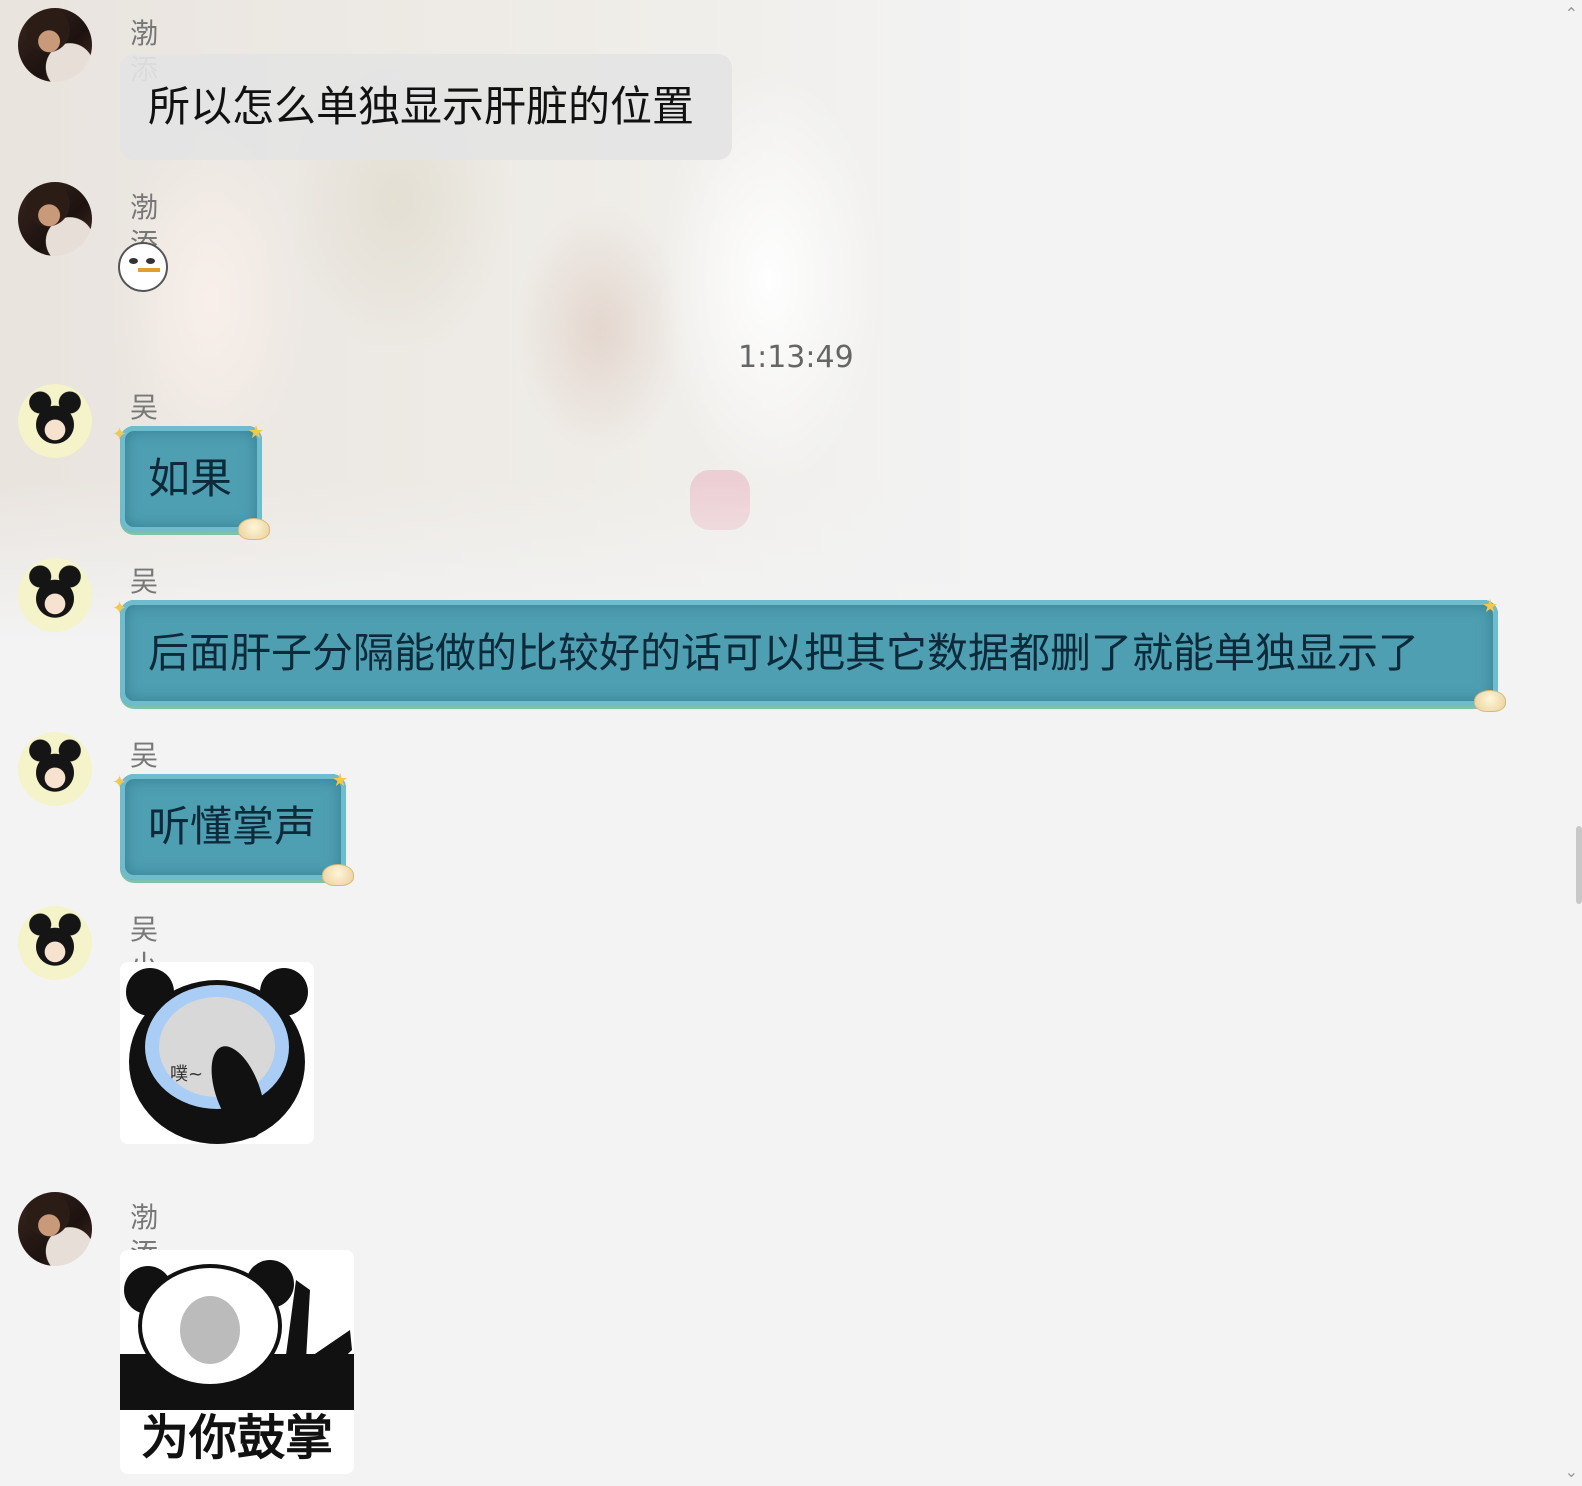  I want to click on timestamp: 1:13:49, so click(796, 357).